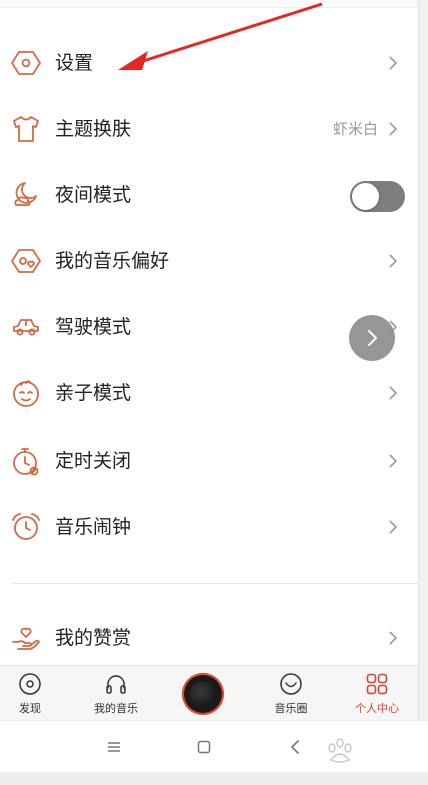 Image resolution: width=428 pixels, height=785 pixels. Describe the element at coordinates (26, 261) in the screenshot. I see `music-preference-icon` at that location.